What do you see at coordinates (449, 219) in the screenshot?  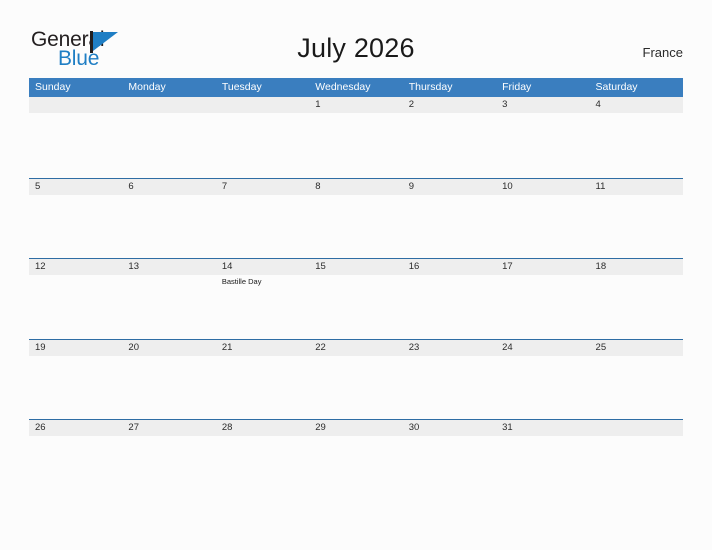 I see `calendar-day-cell: 9` at bounding box center [449, 219].